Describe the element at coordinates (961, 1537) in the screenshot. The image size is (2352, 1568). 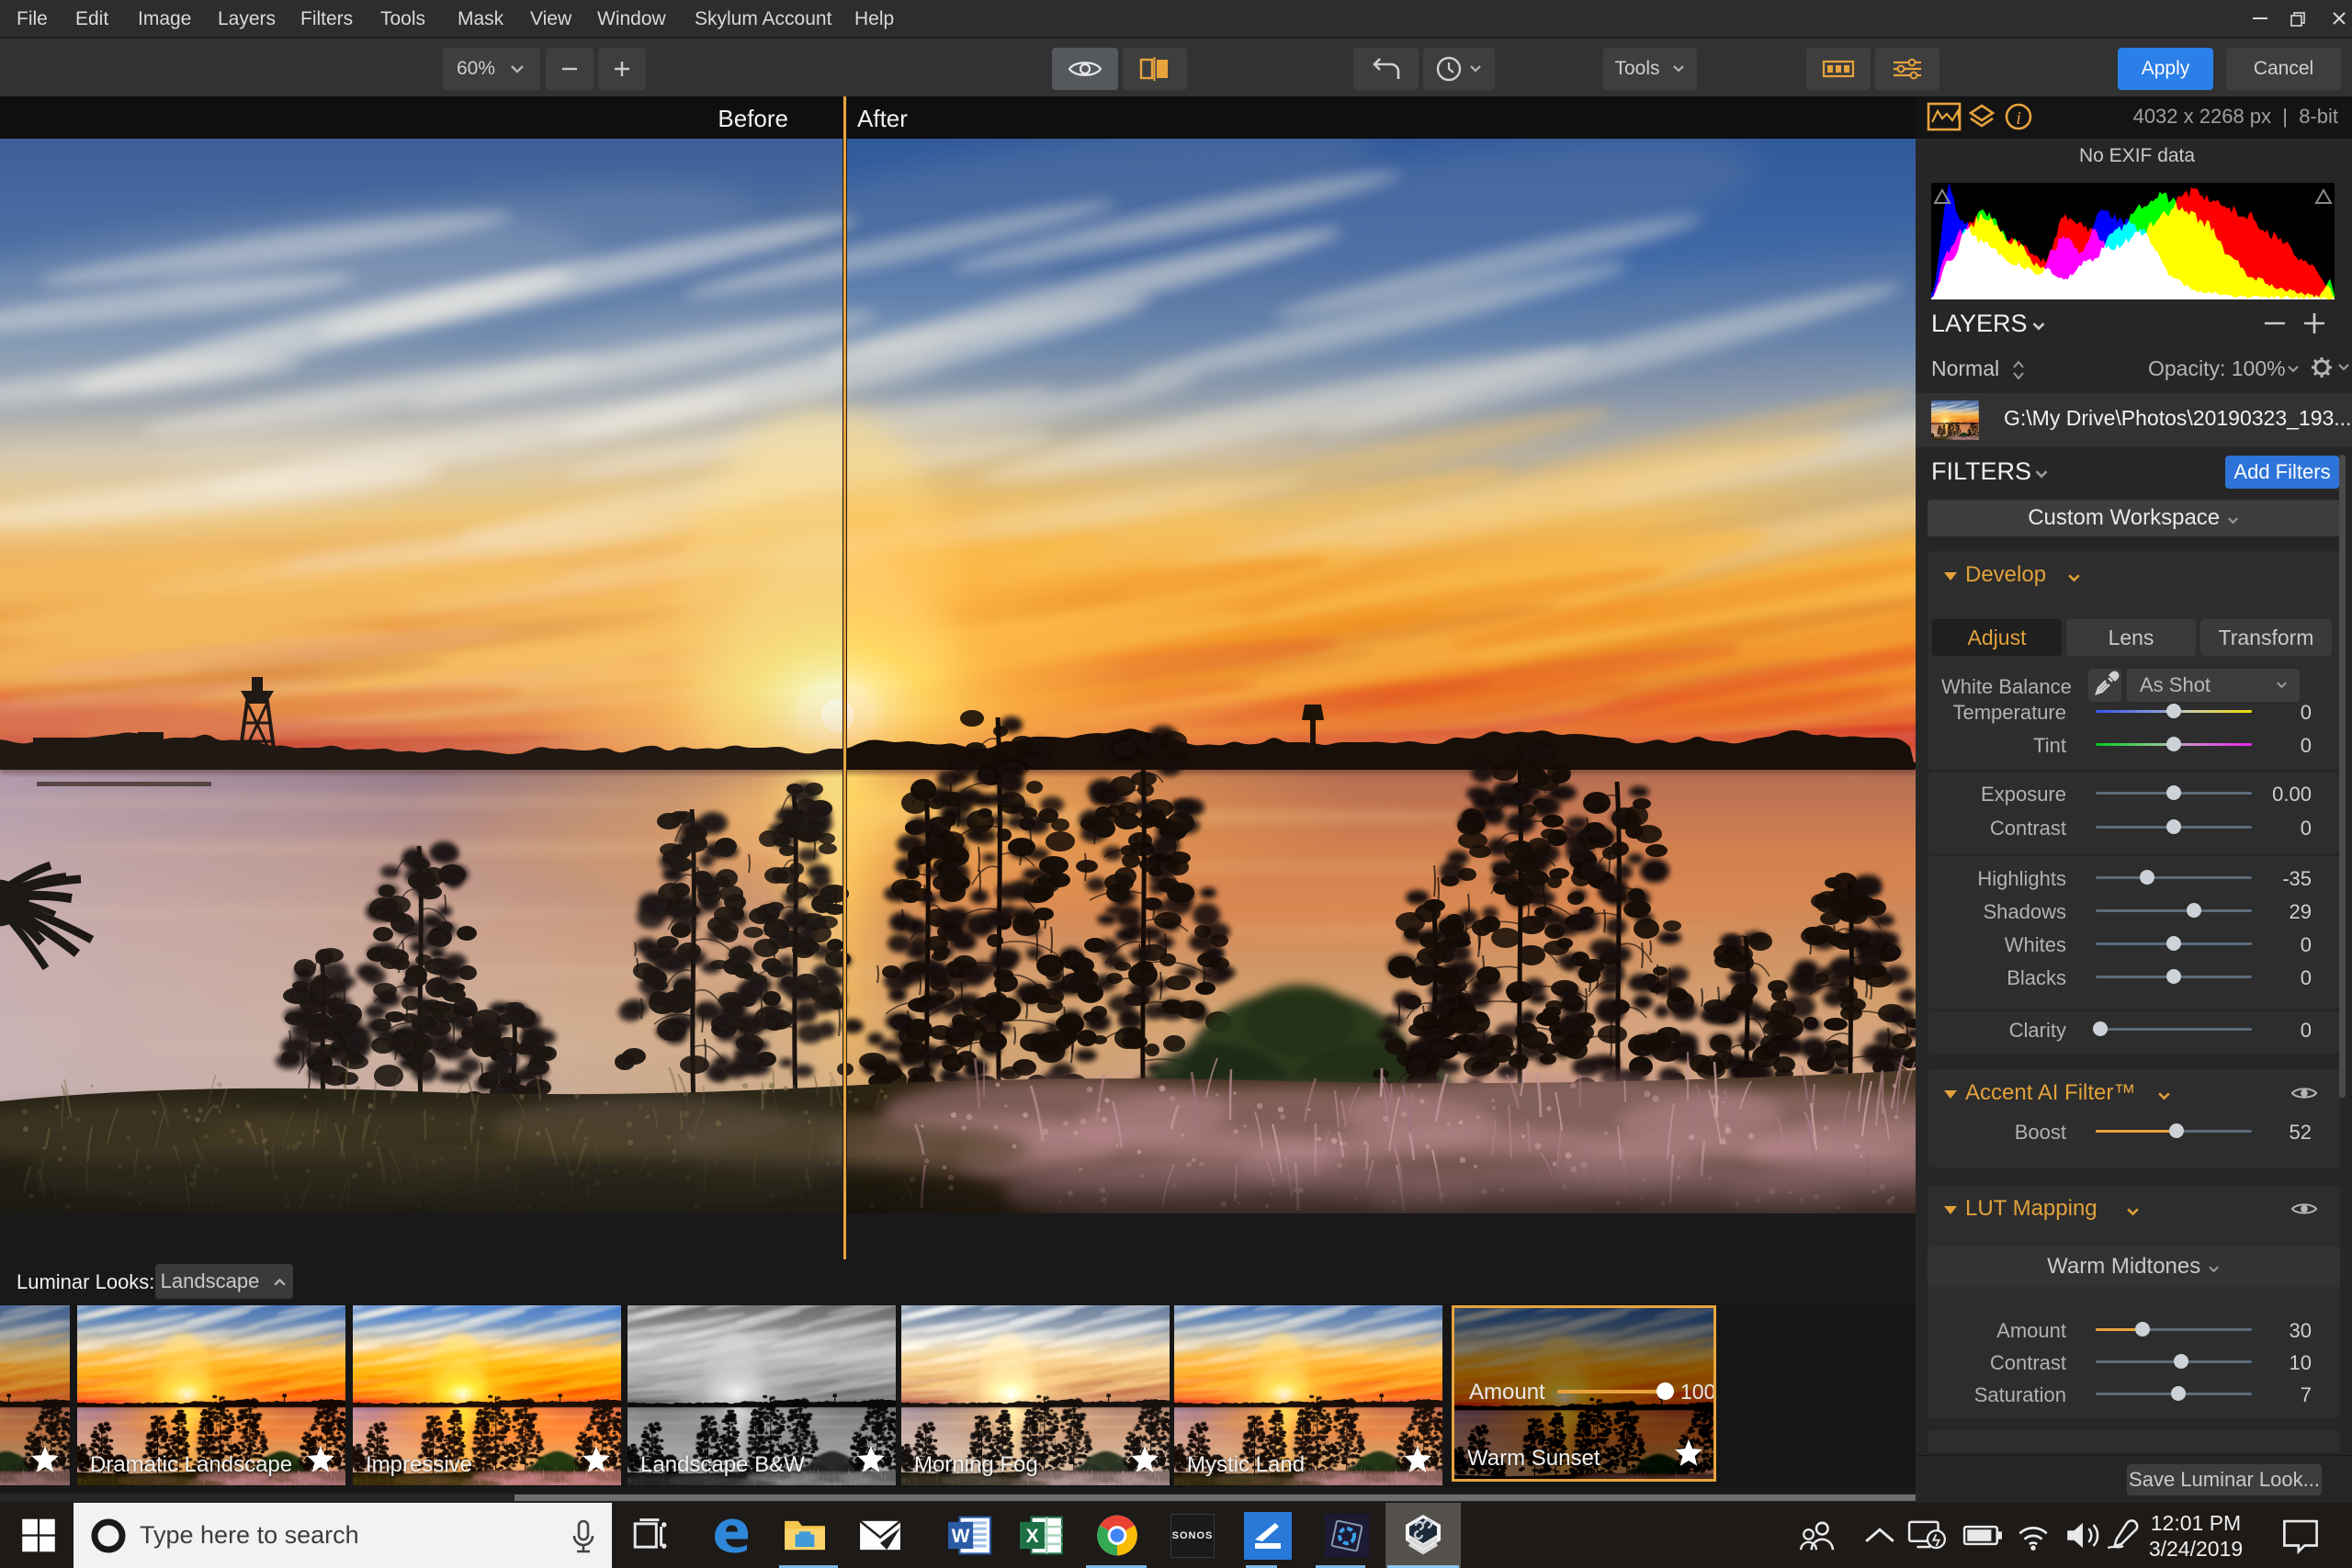
I see `svg-text: W` at that location.